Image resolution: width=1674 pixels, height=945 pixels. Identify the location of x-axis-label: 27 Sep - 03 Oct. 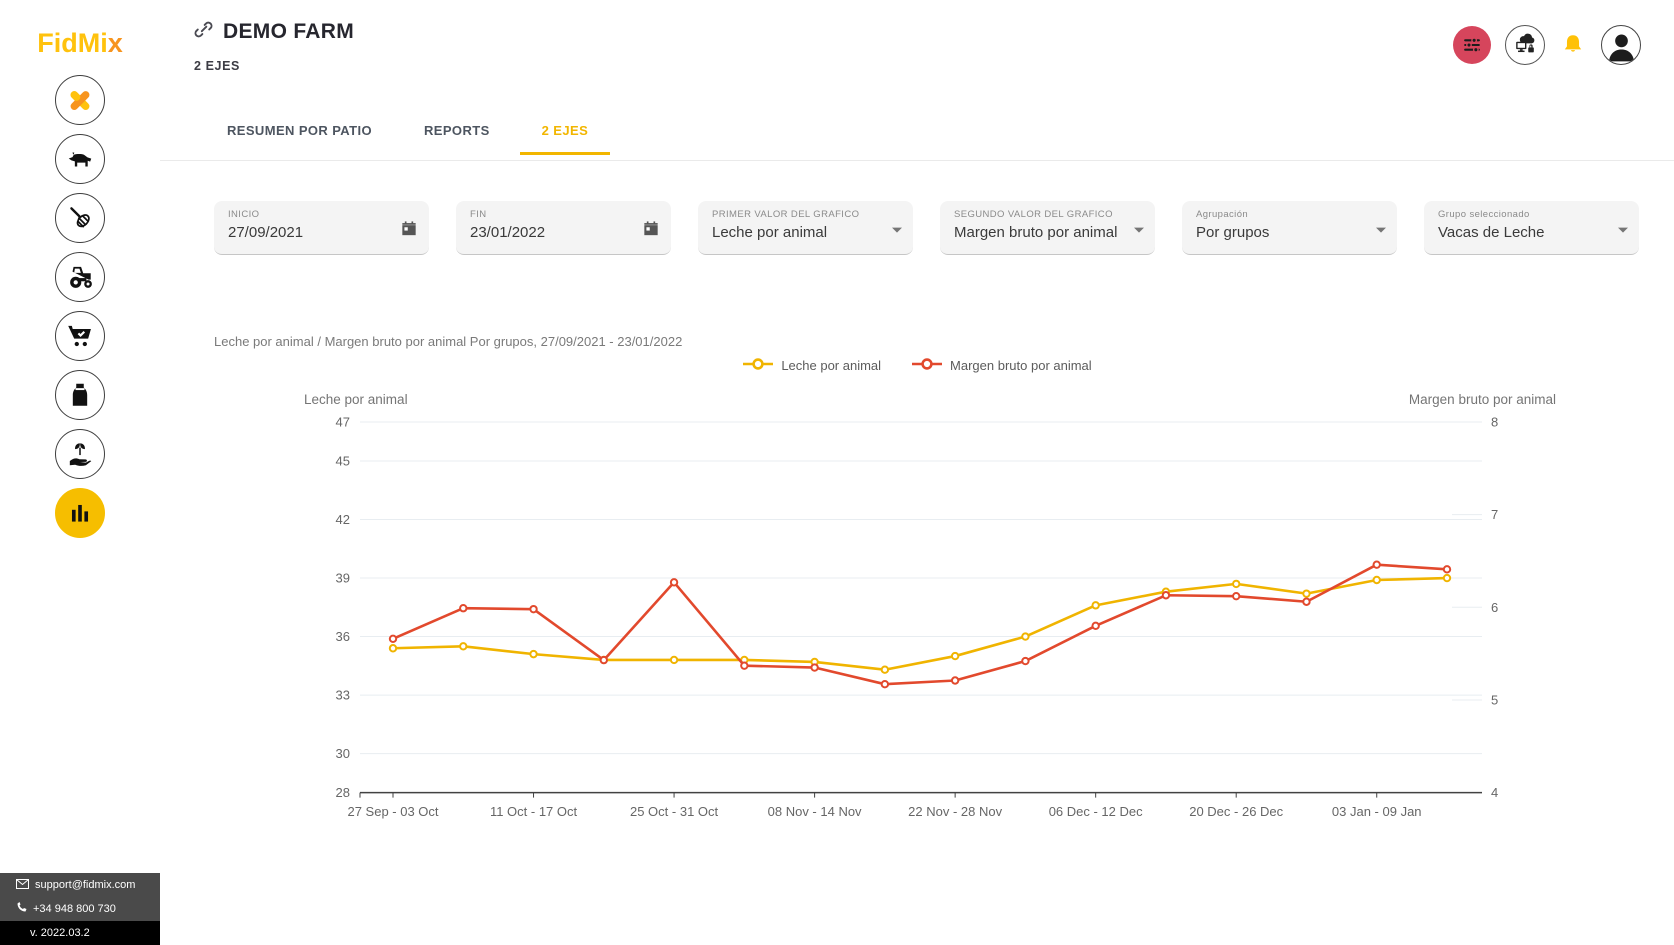
(392, 811).